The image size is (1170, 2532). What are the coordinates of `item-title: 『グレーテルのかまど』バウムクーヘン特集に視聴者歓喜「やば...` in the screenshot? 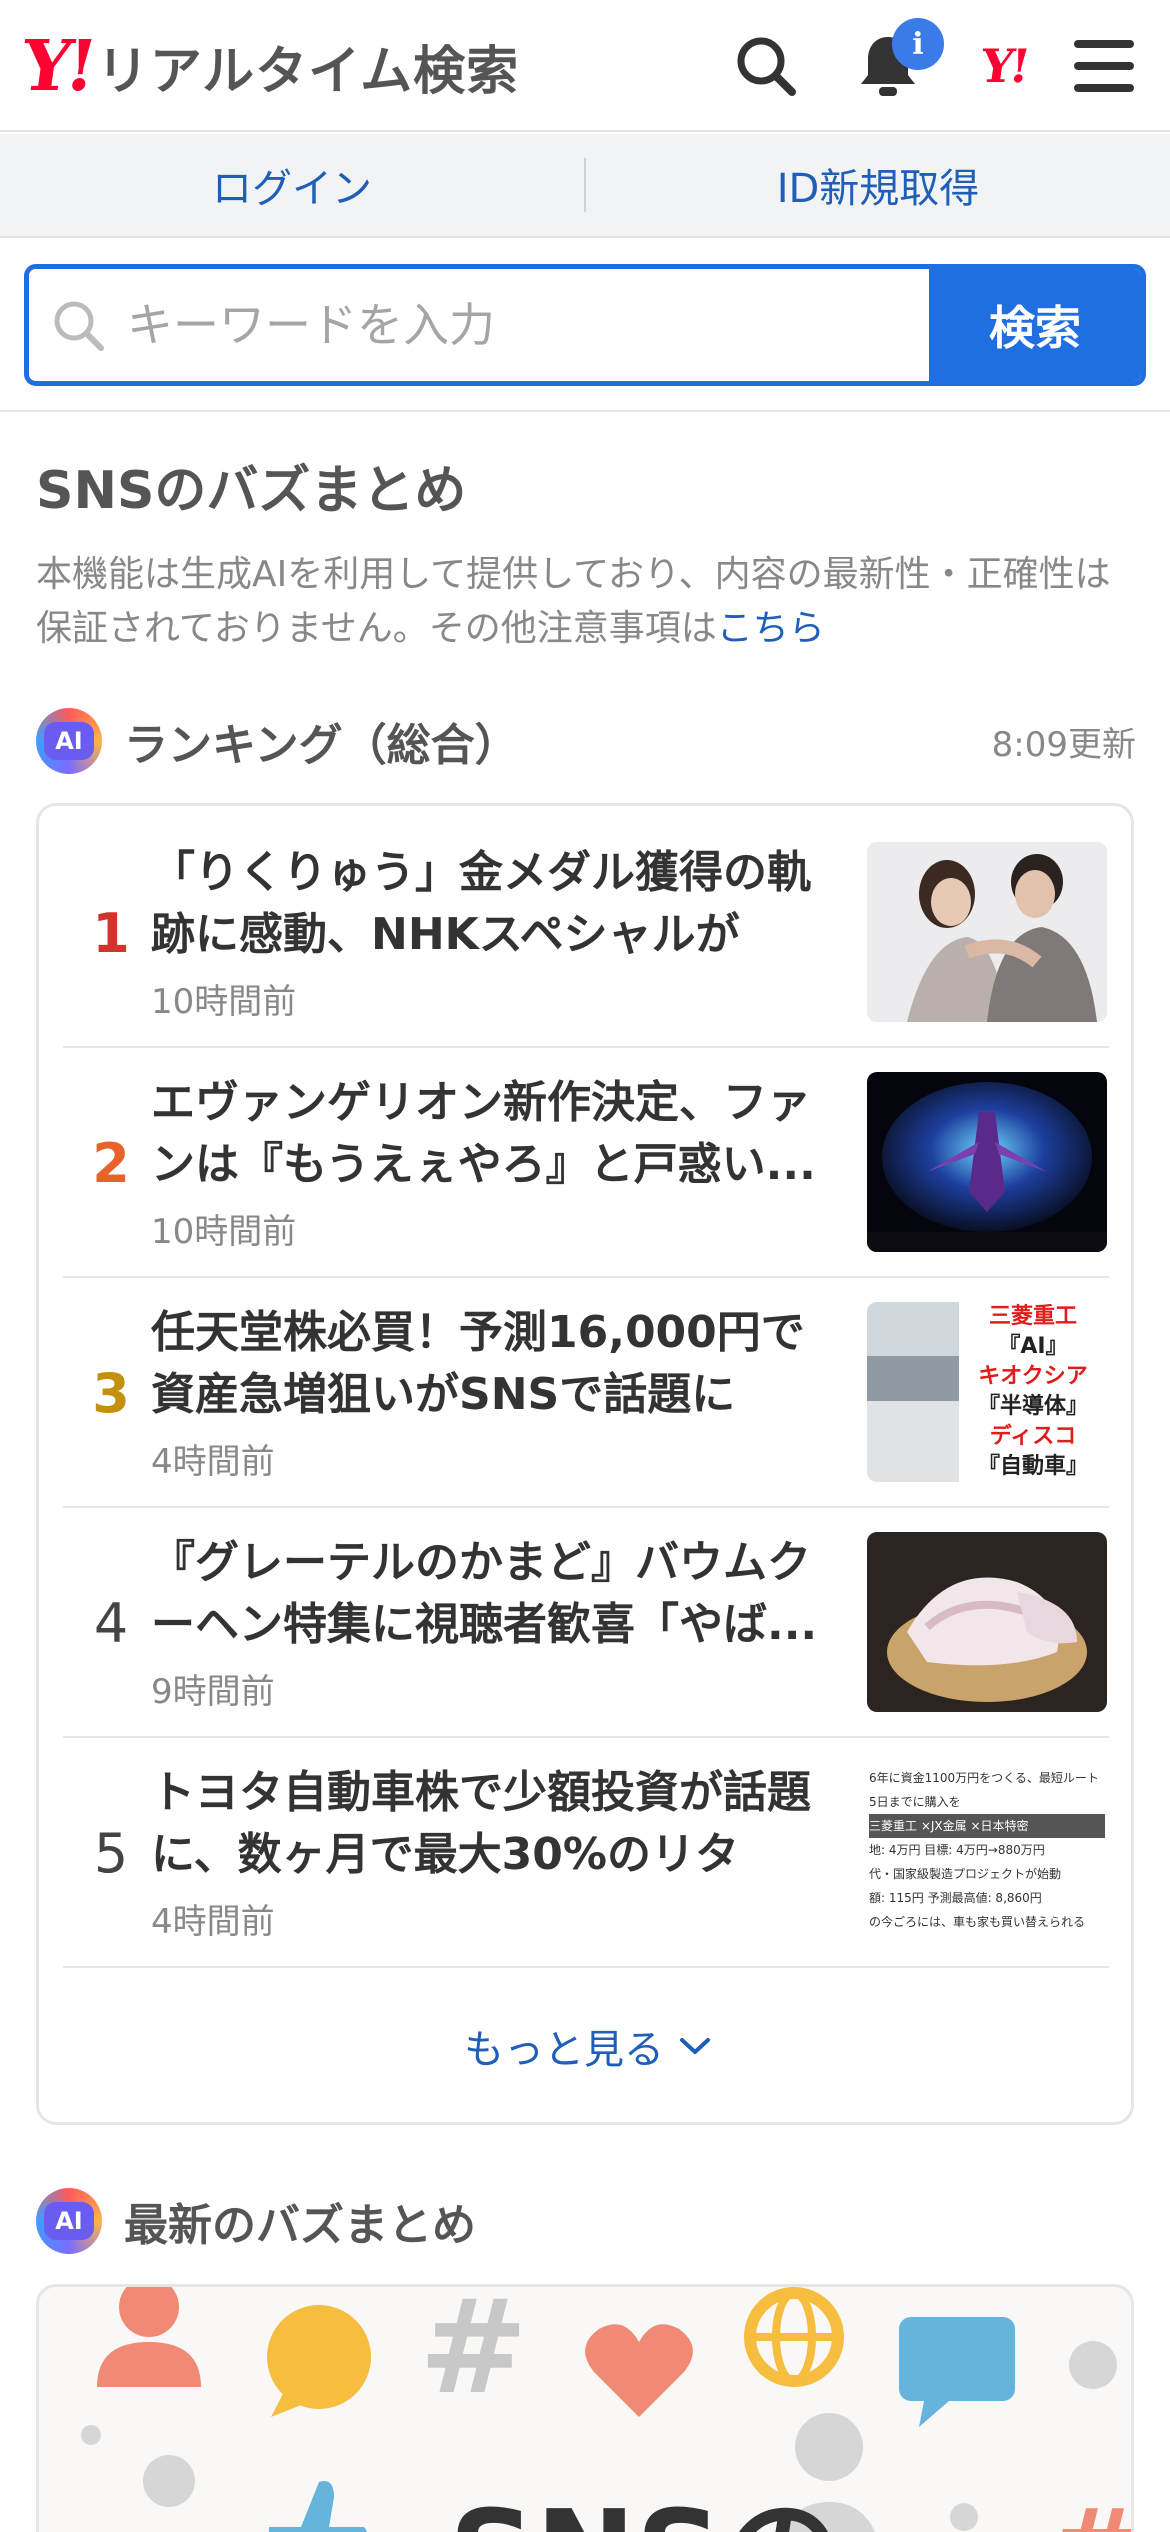 It's located at (491, 1594).